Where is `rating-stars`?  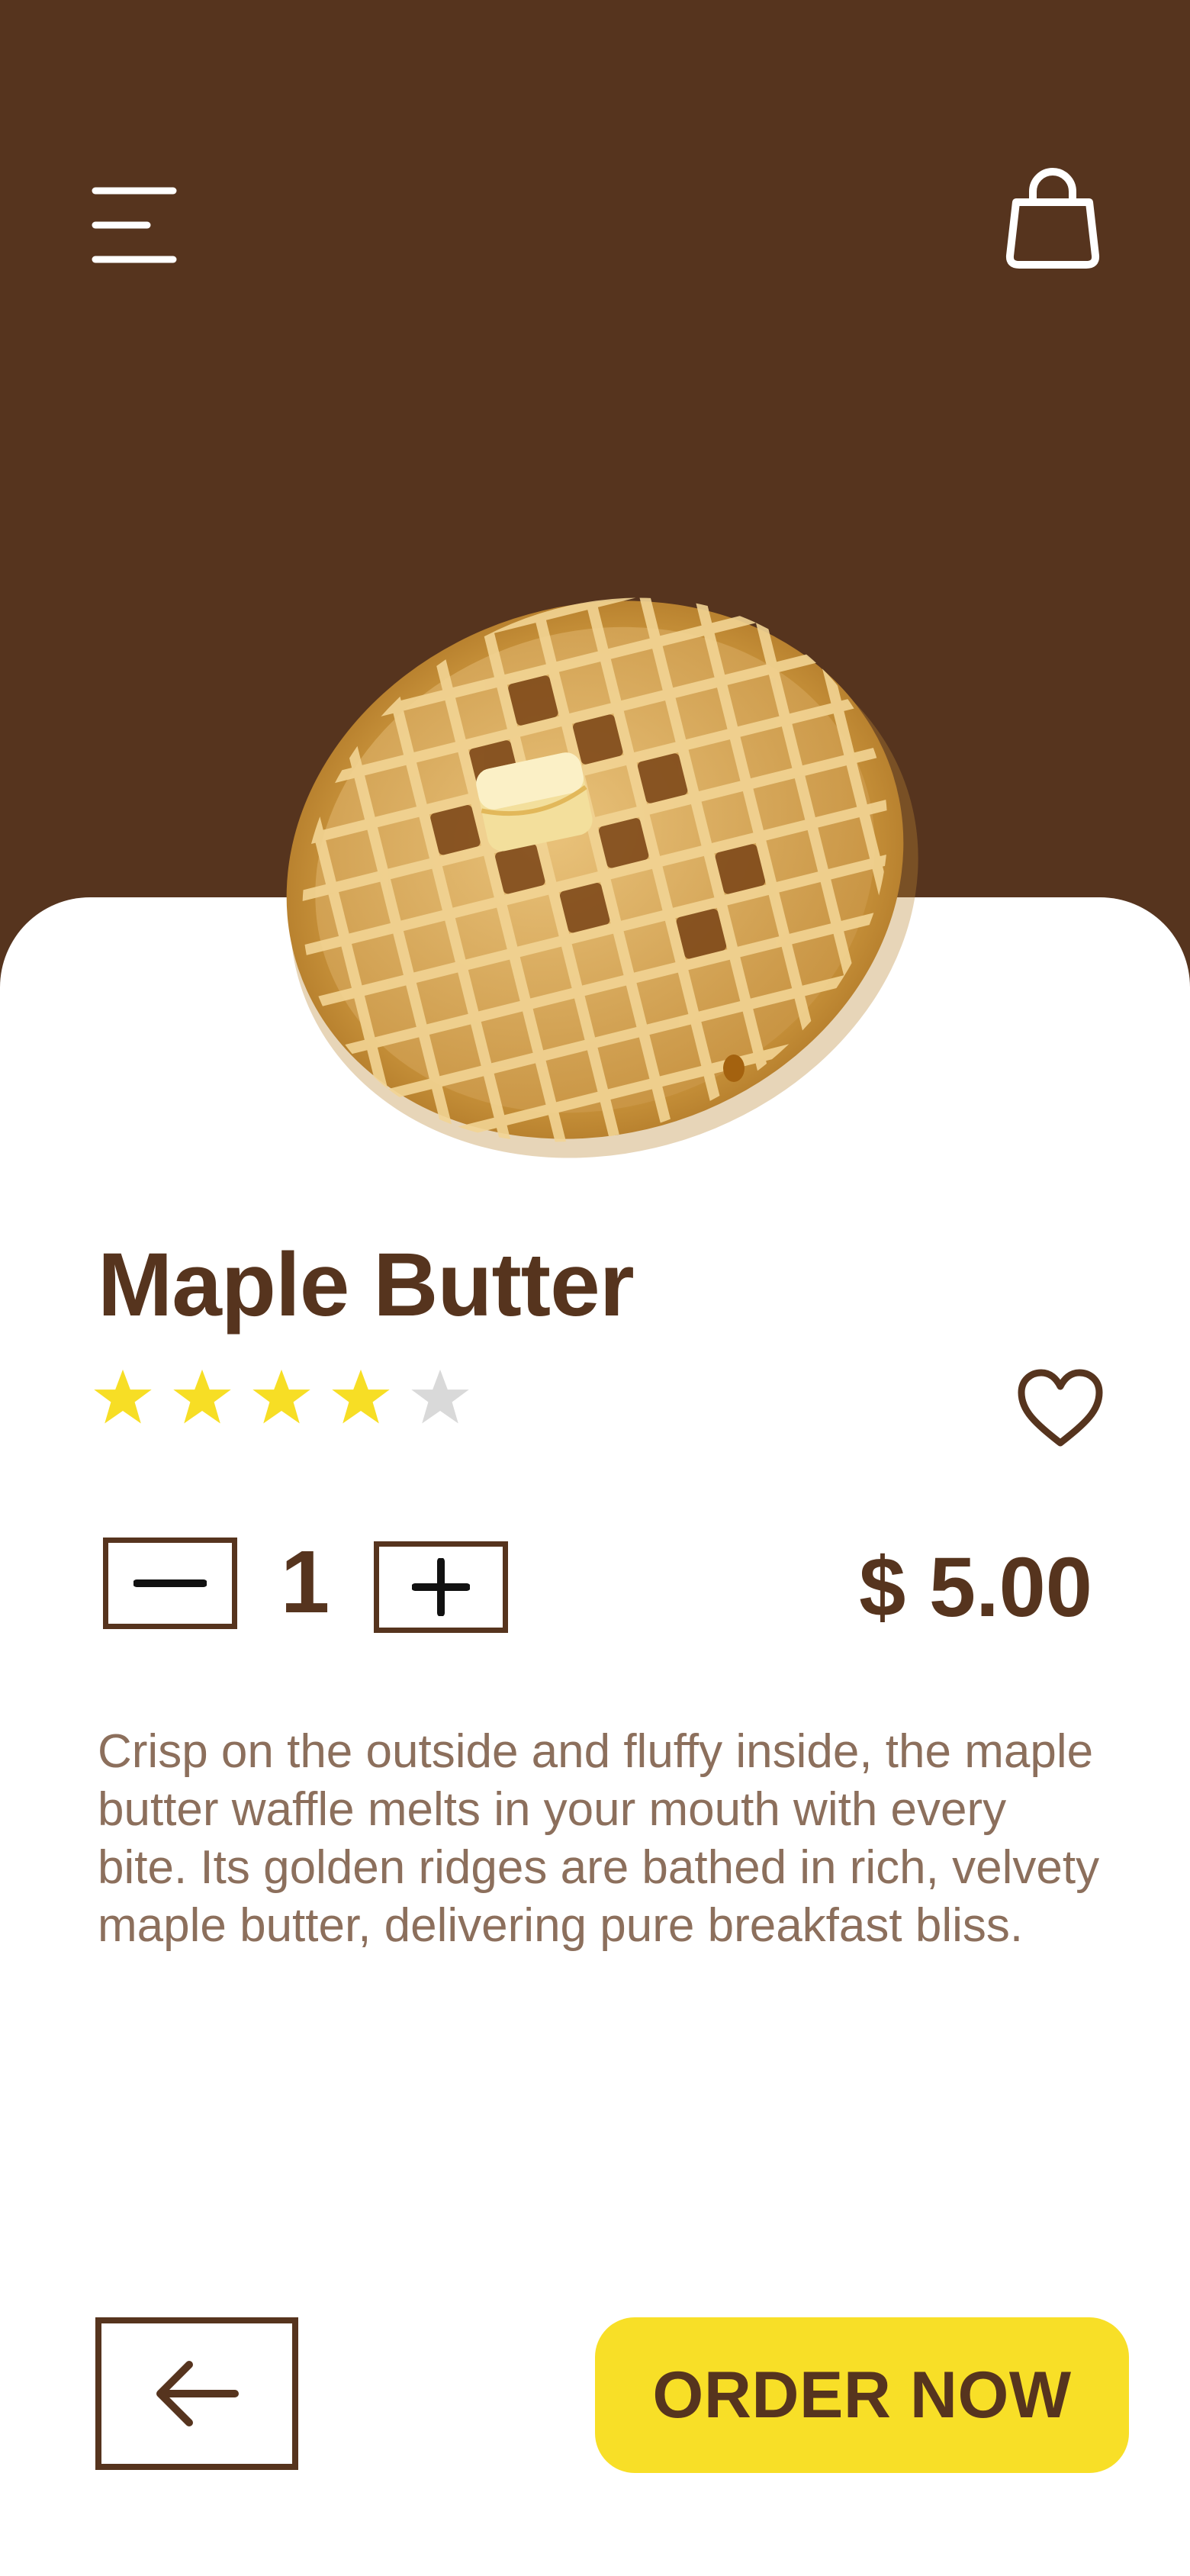 rating-stars is located at coordinates (281, 1397).